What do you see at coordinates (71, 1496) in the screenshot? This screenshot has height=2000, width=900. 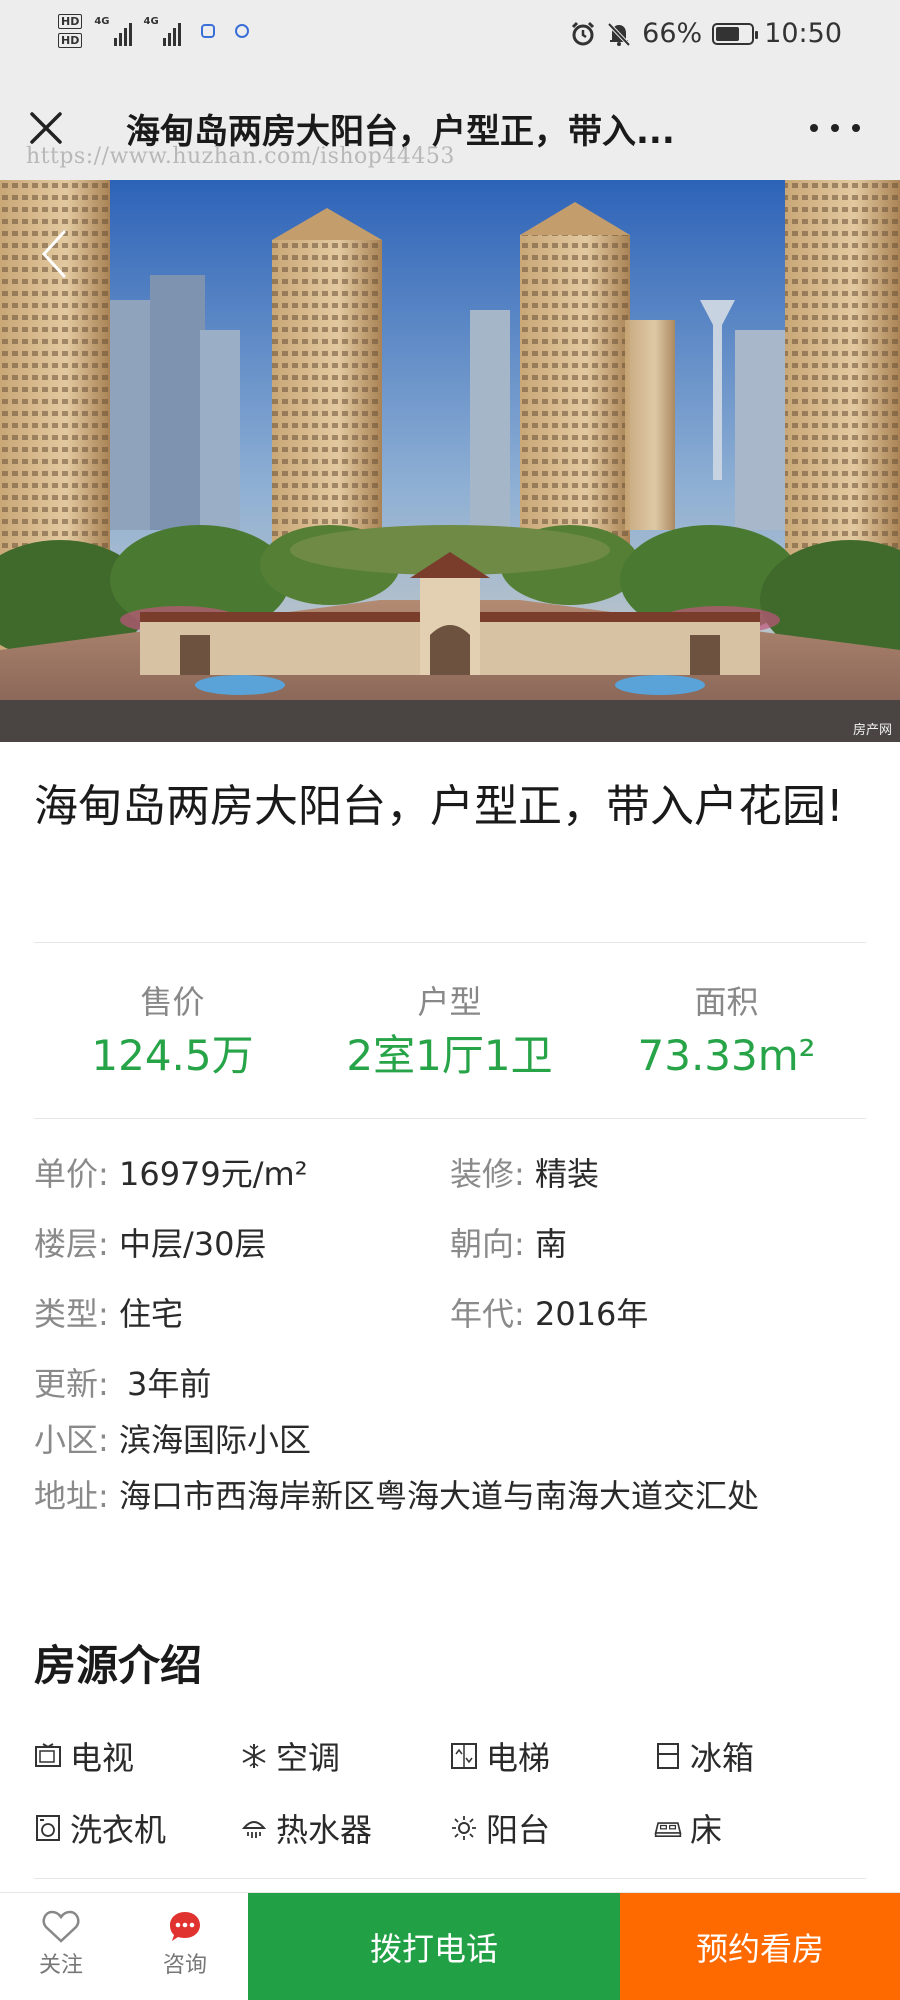 I see `info-label: 地址:` at bounding box center [71, 1496].